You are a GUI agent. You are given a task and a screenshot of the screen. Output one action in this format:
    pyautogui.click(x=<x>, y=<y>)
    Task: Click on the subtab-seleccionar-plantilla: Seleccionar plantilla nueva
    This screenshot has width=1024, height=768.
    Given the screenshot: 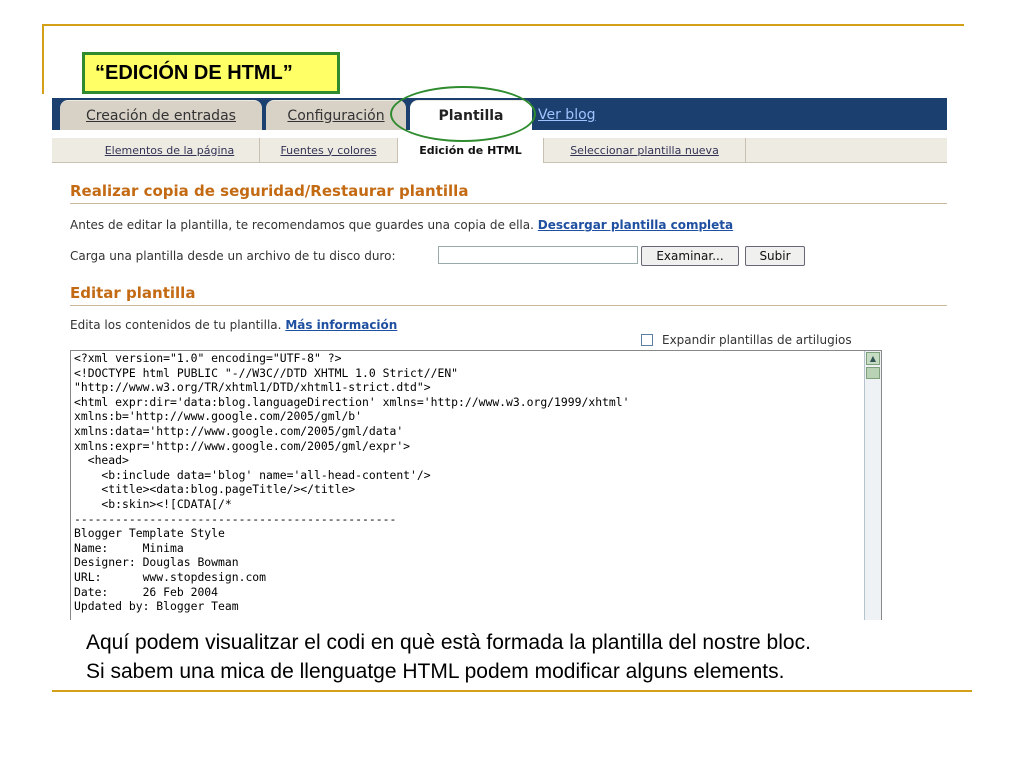 What is the action you would take?
    pyautogui.click(x=645, y=150)
    